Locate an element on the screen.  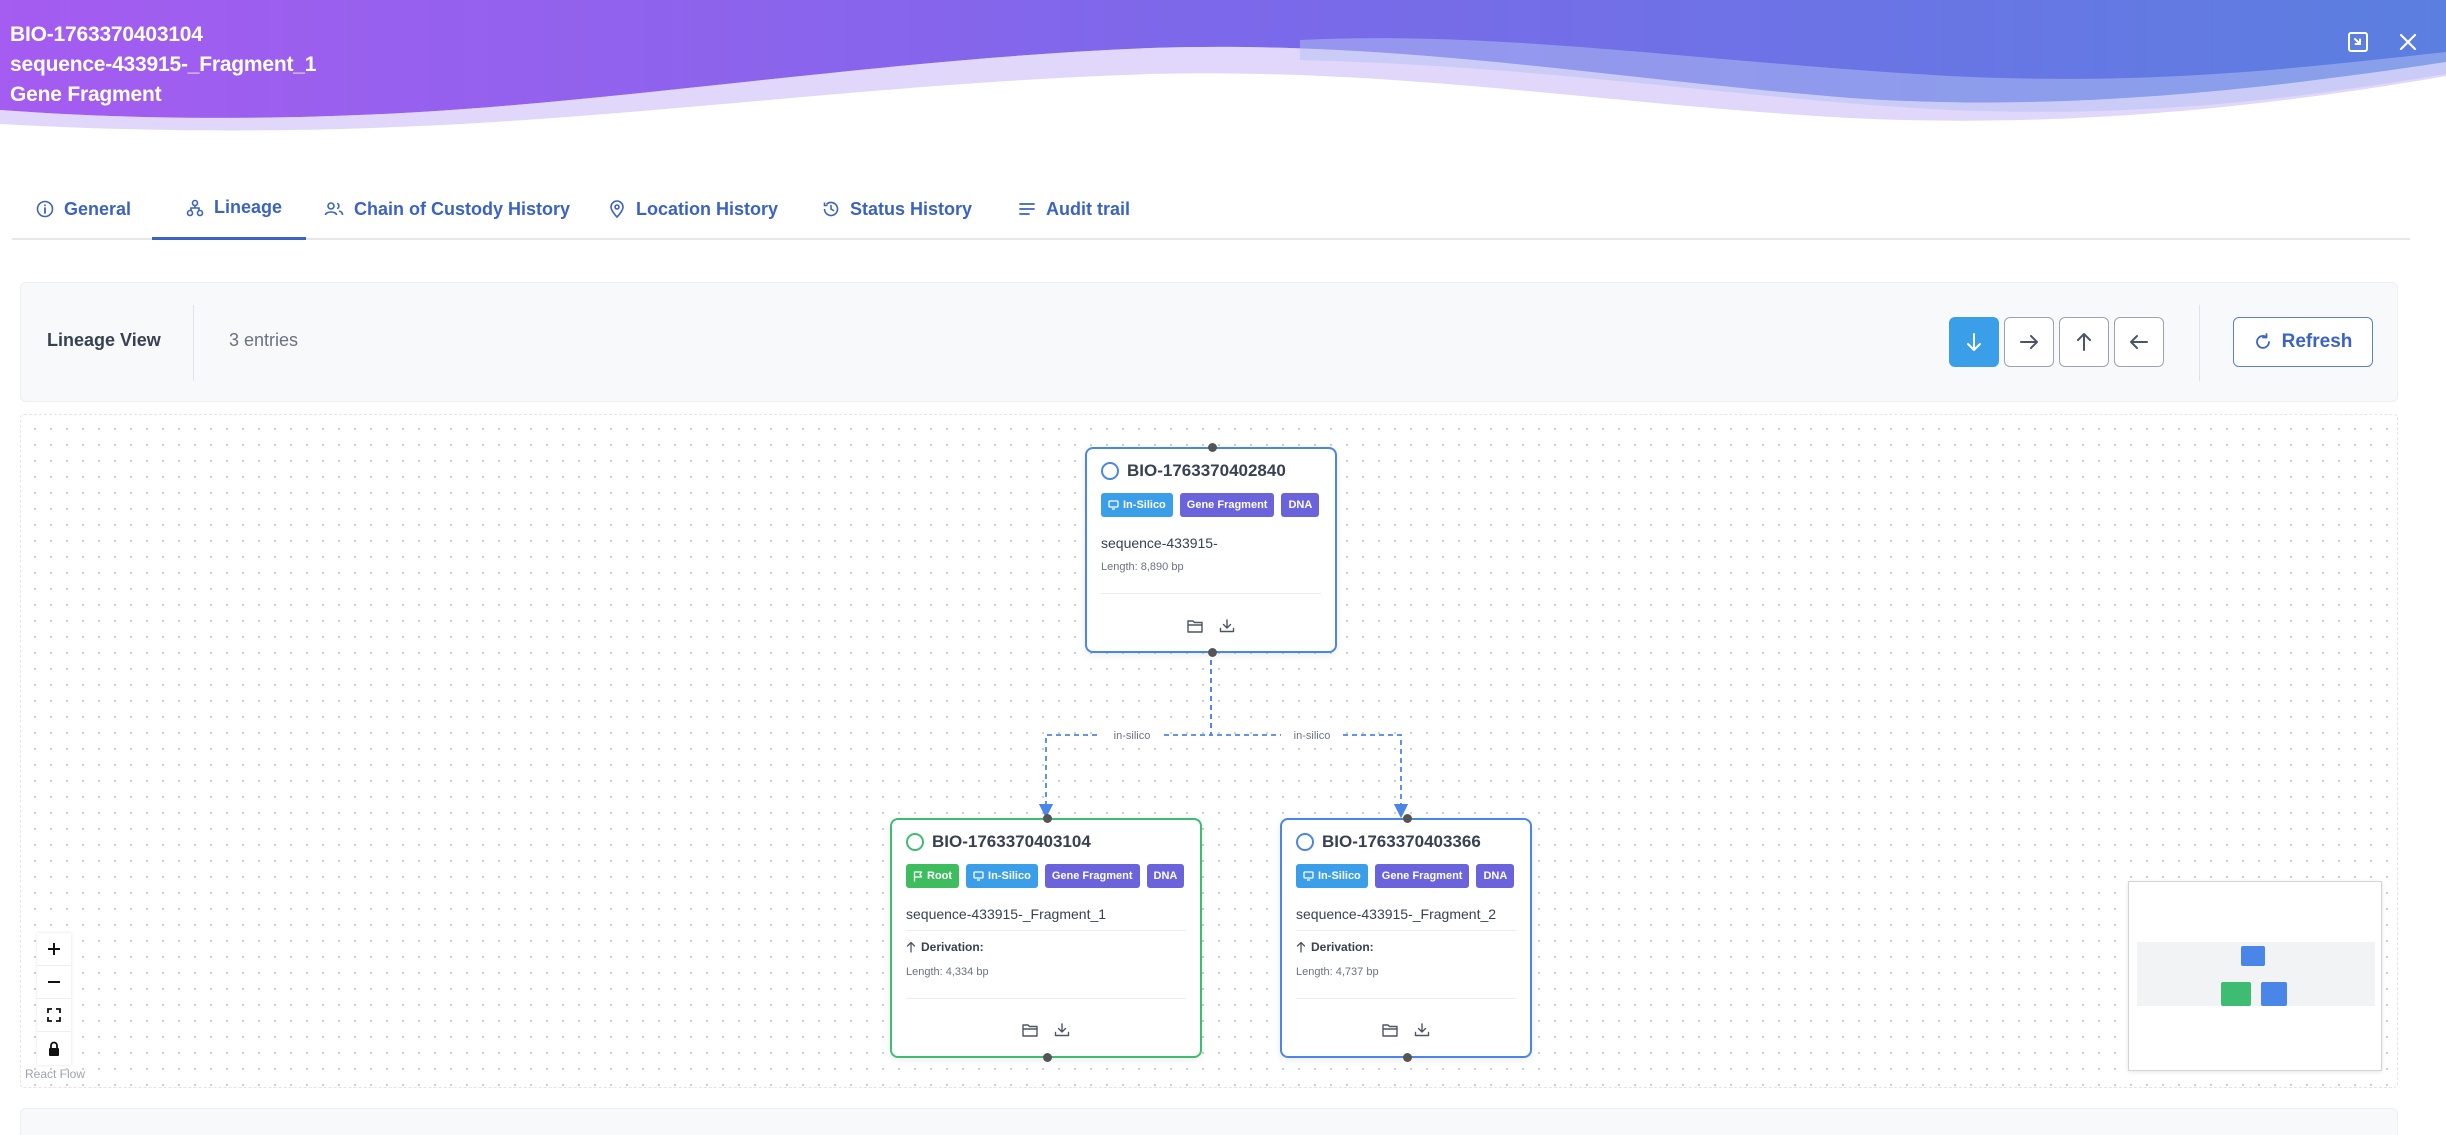
refresh-icon is located at coordinates (2262, 341).